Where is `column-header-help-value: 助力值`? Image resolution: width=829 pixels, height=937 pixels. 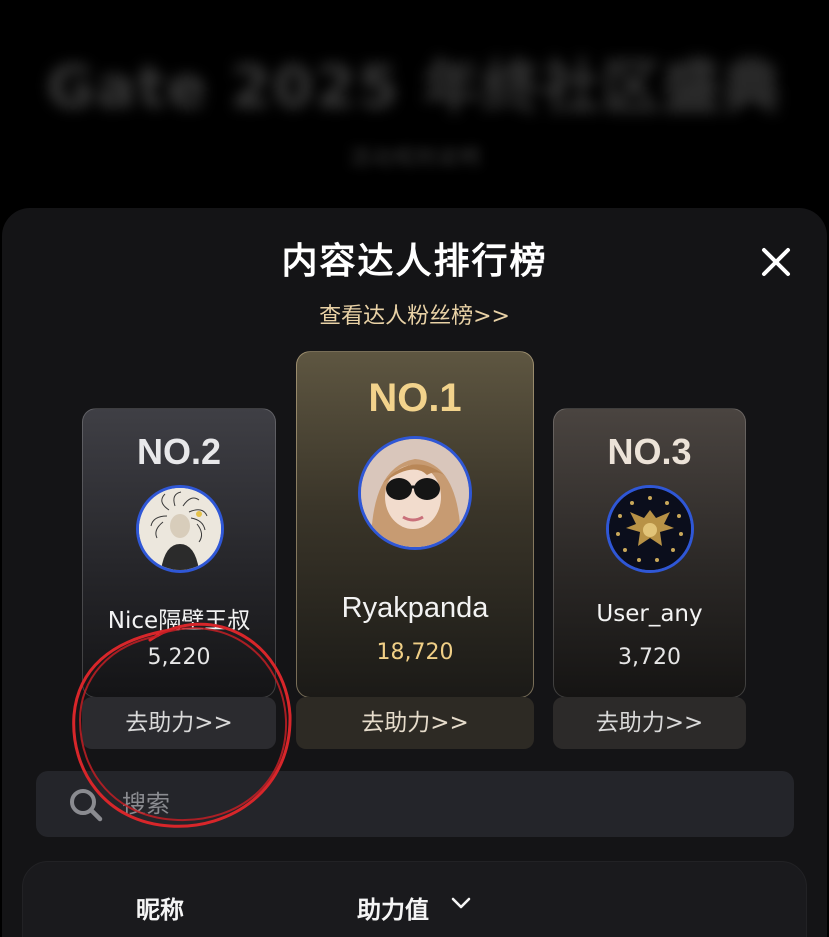
column-header-help-value: 助力值 is located at coordinates (393, 907).